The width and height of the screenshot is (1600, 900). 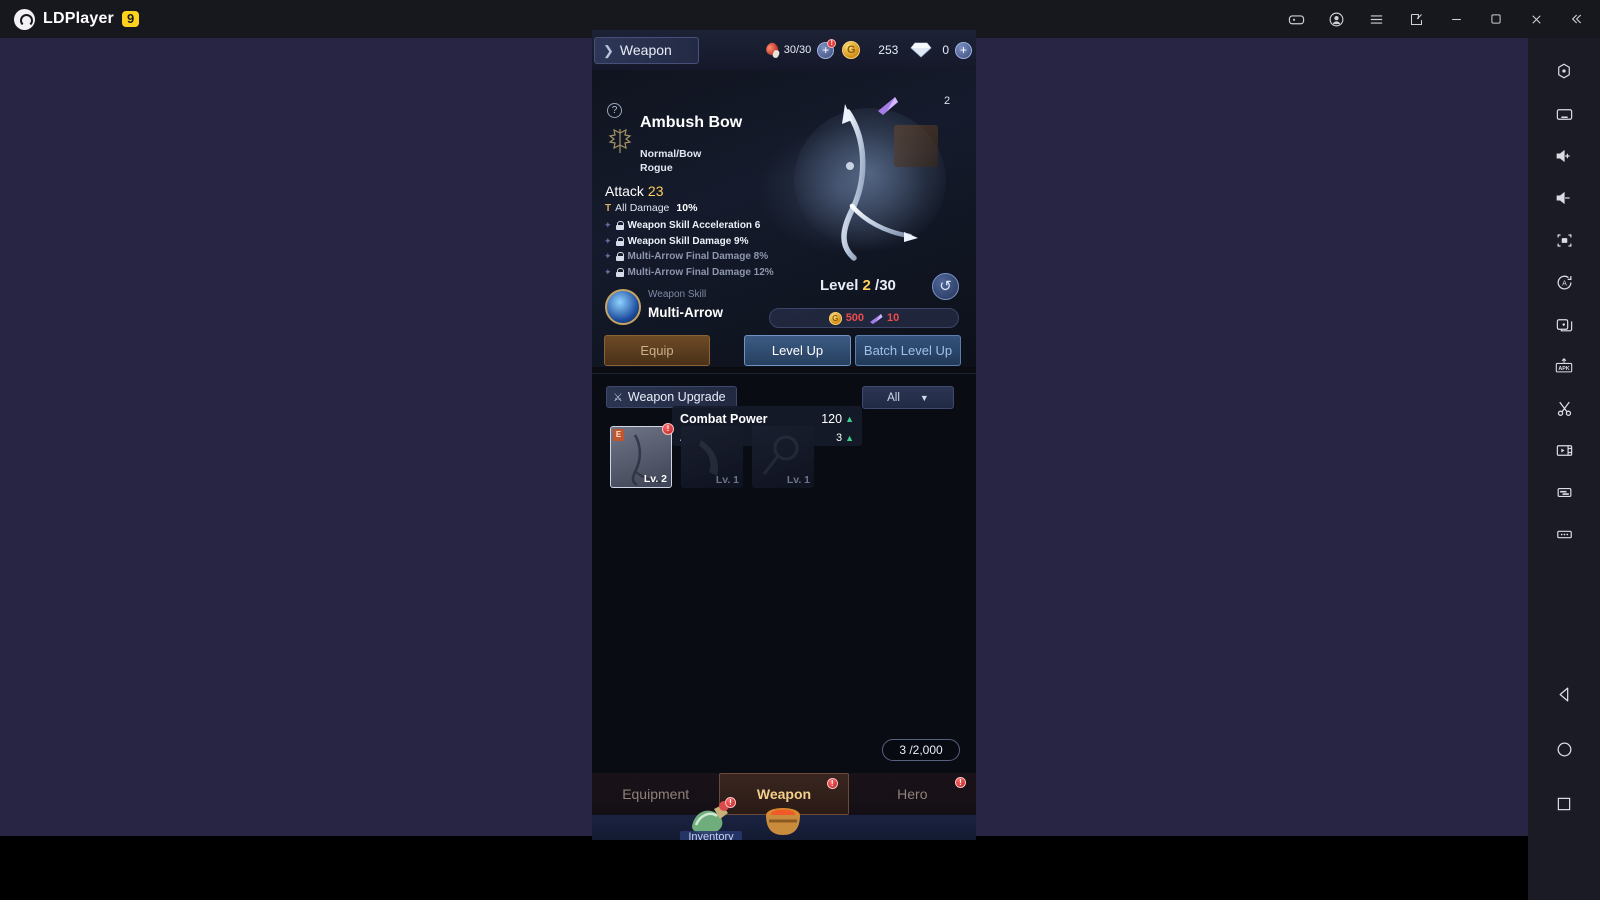 I want to click on gem-add-button: +, so click(x=963, y=50).